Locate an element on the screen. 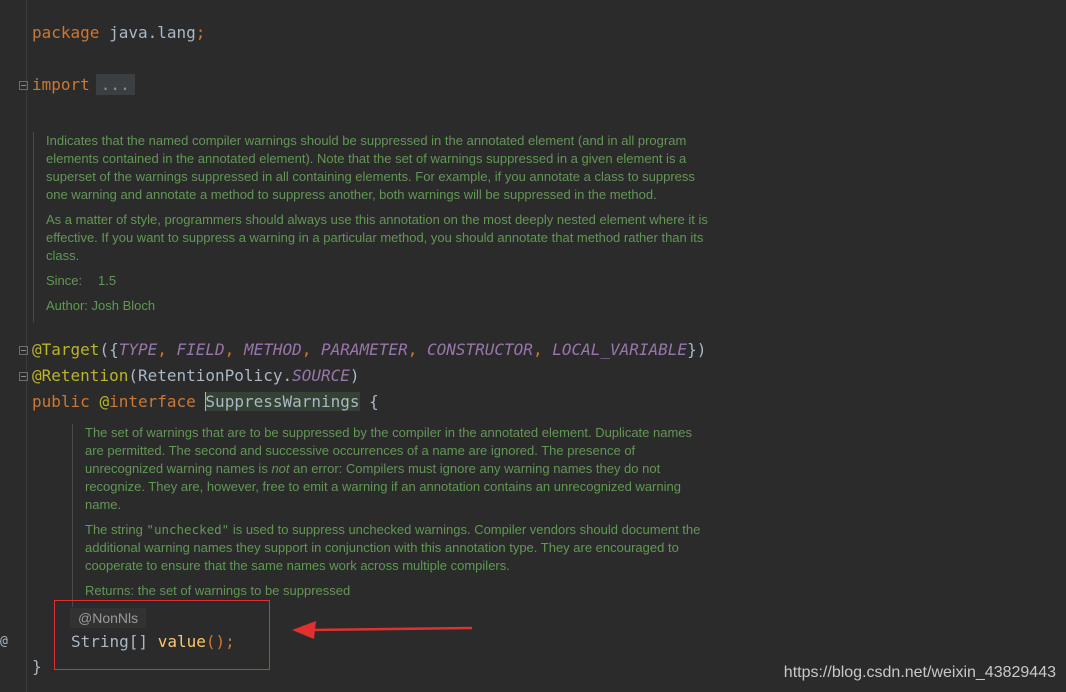 The image size is (1066, 692). annotation-retention: @Retention is located at coordinates (80, 375).